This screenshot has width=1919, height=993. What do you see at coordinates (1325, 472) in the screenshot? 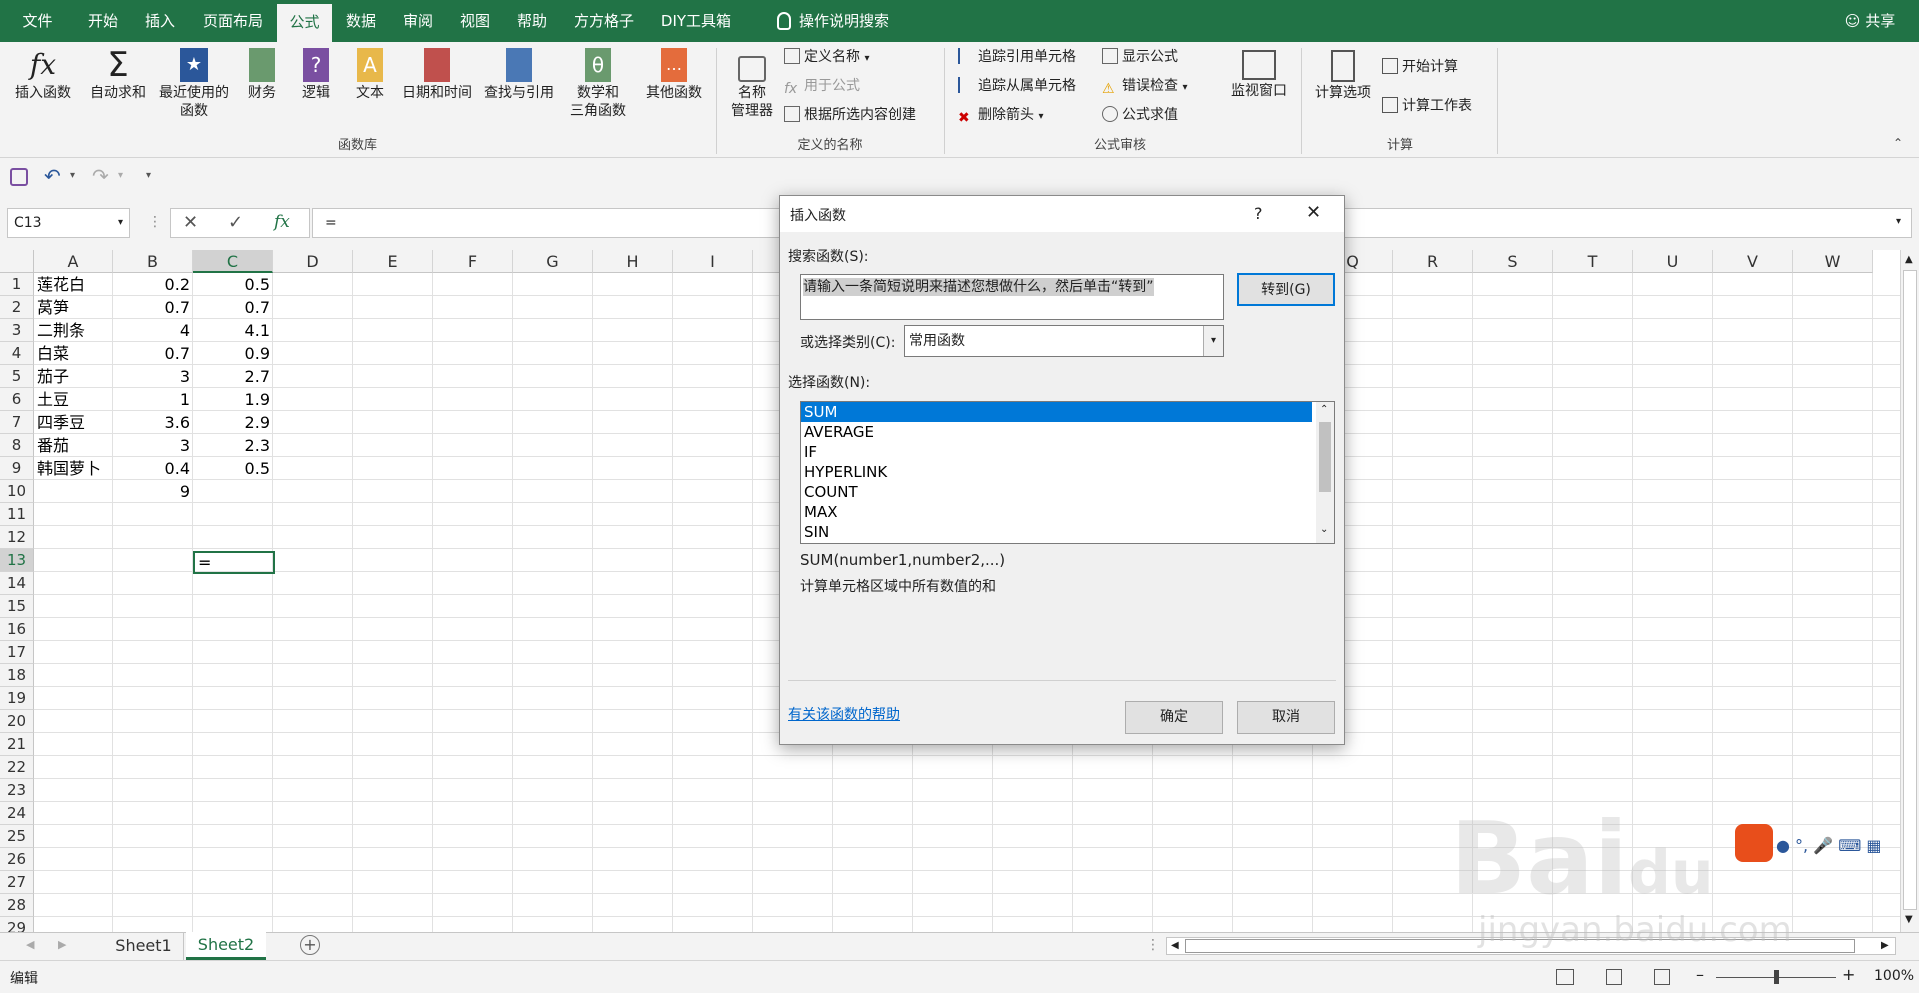
I see `list-scrollbar: ⌃ ⌄` at bounding box center [1325, 472].